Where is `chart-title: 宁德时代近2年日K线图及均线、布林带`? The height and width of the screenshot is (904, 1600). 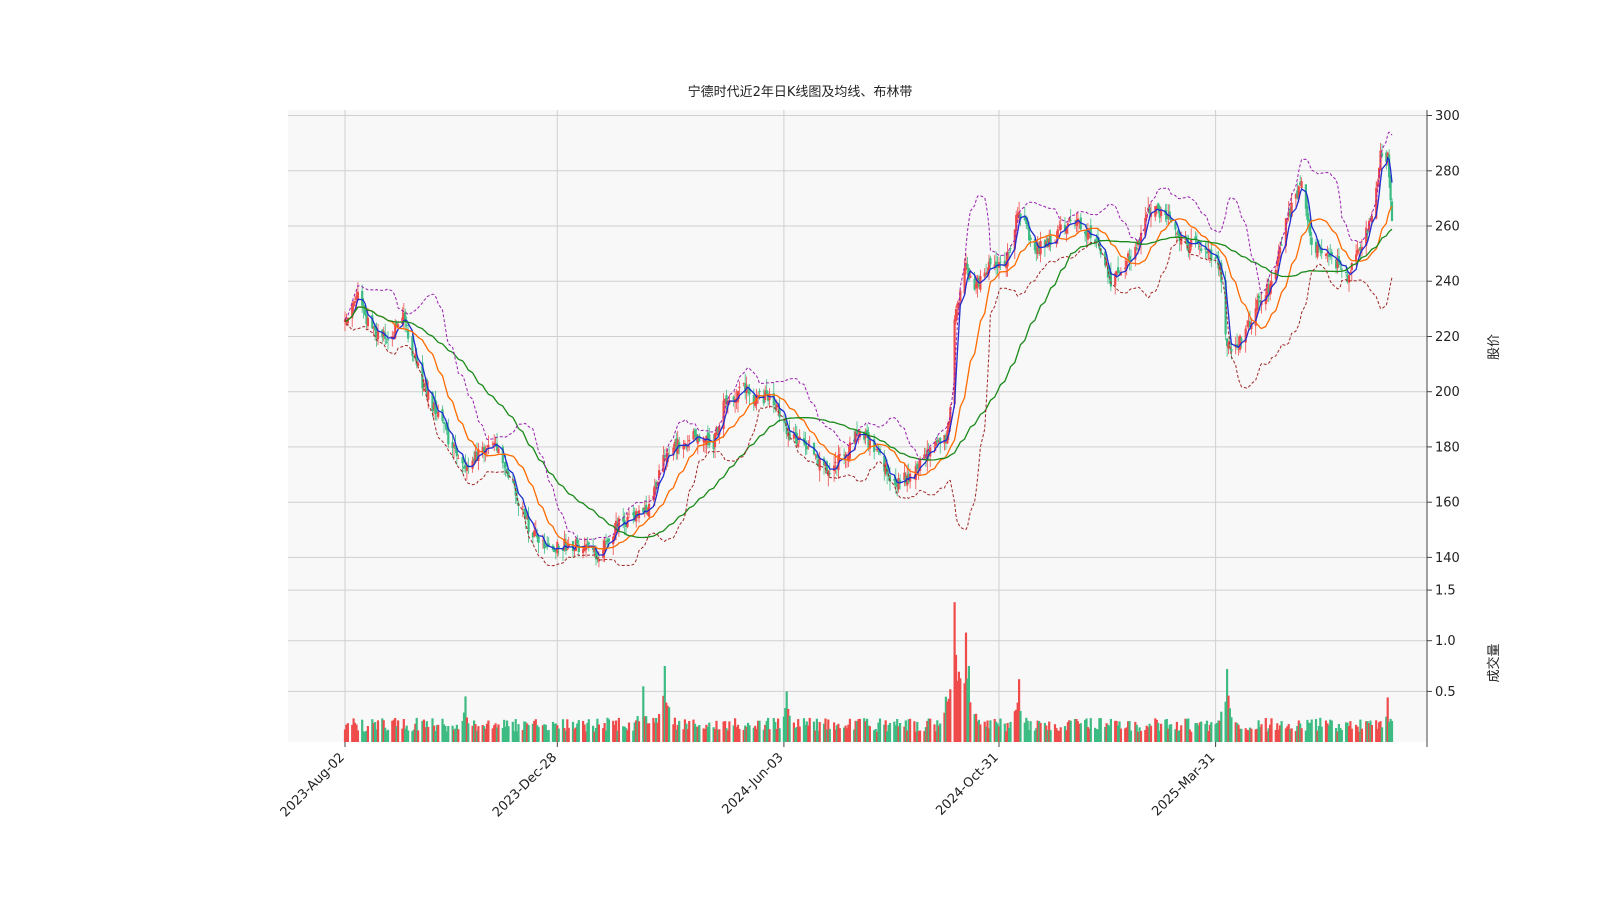
chart-title: 宁德时代近2年日K线图及均线、布林带 is located at coordinates (800, 92).